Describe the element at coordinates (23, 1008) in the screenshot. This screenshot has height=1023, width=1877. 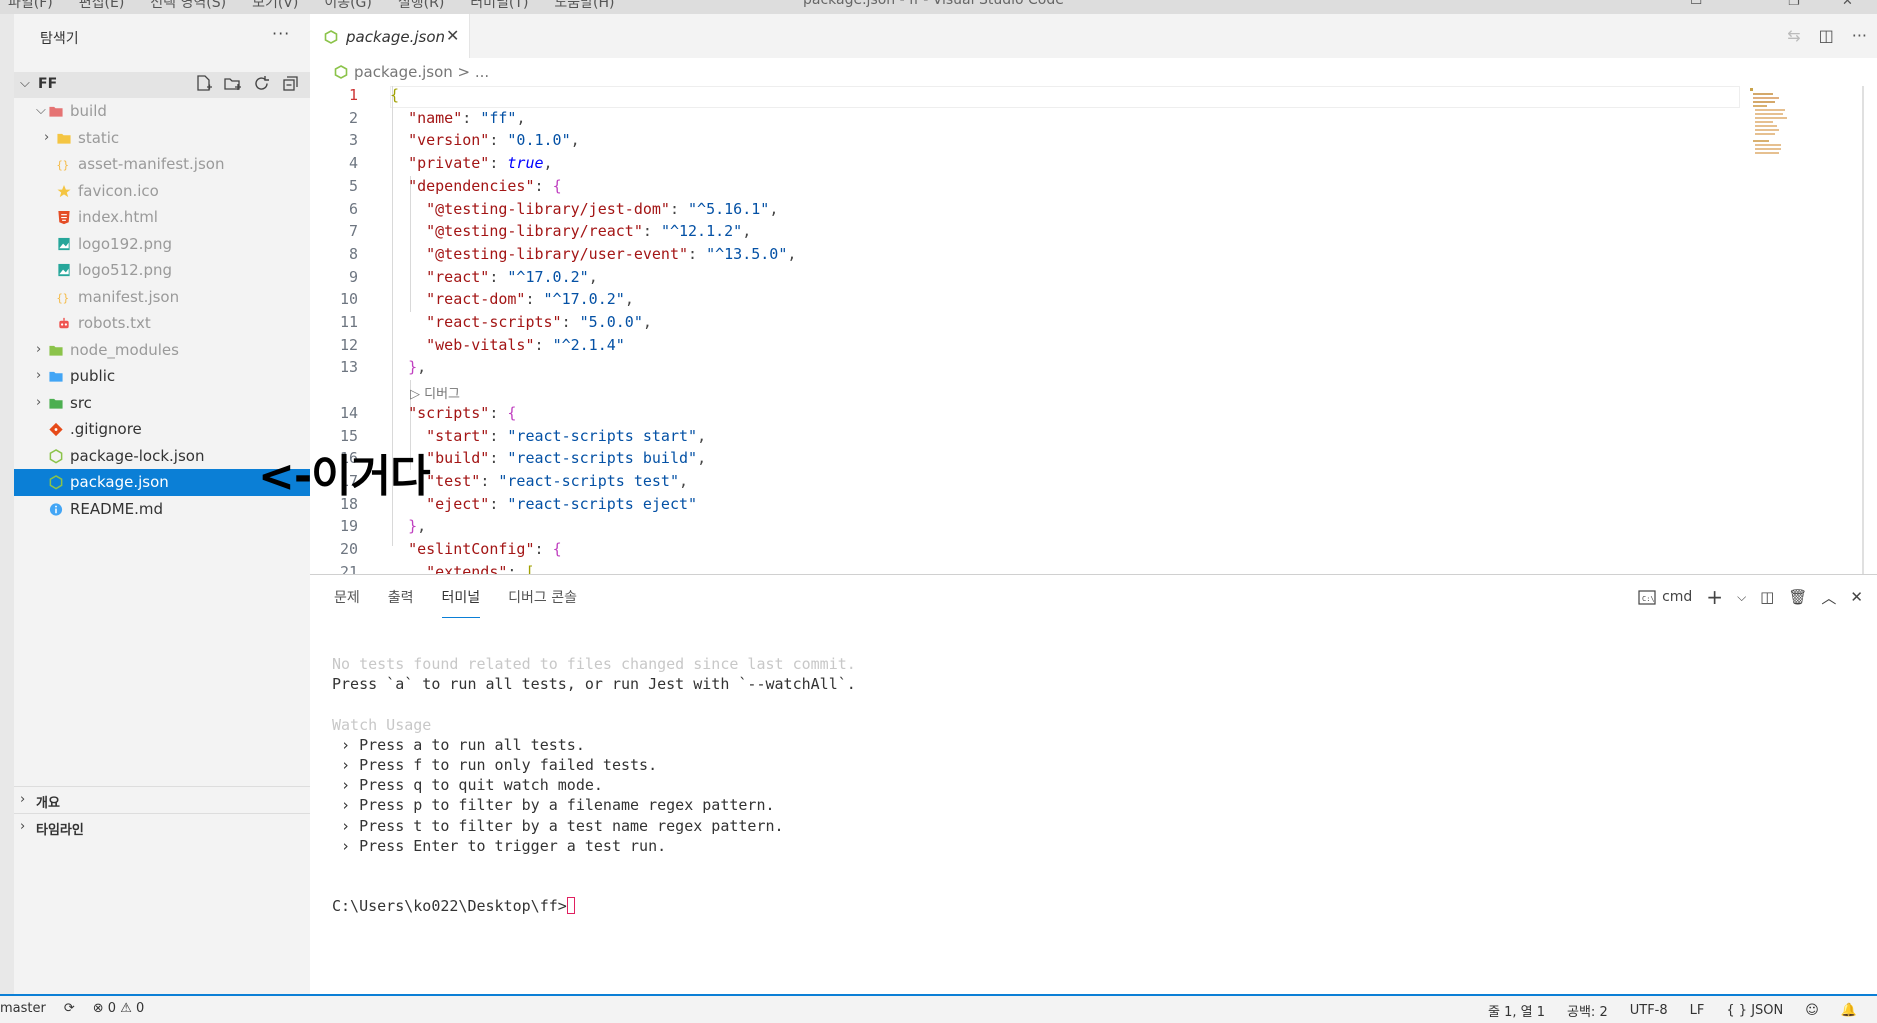
I see `branch-name: master` at that location.